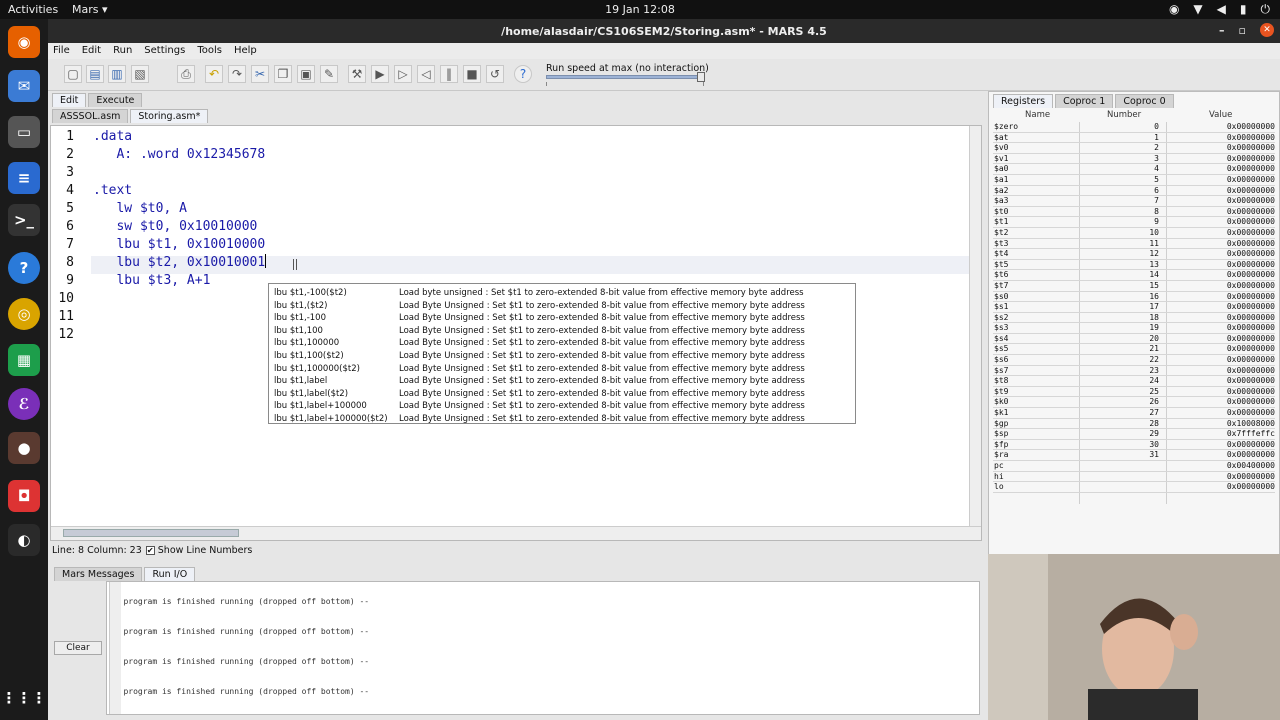  What do you see at coordinates (640, 9) in the screenshot?
I see `clock: 19 Jan 12:08` at bounding box center [640, 9].